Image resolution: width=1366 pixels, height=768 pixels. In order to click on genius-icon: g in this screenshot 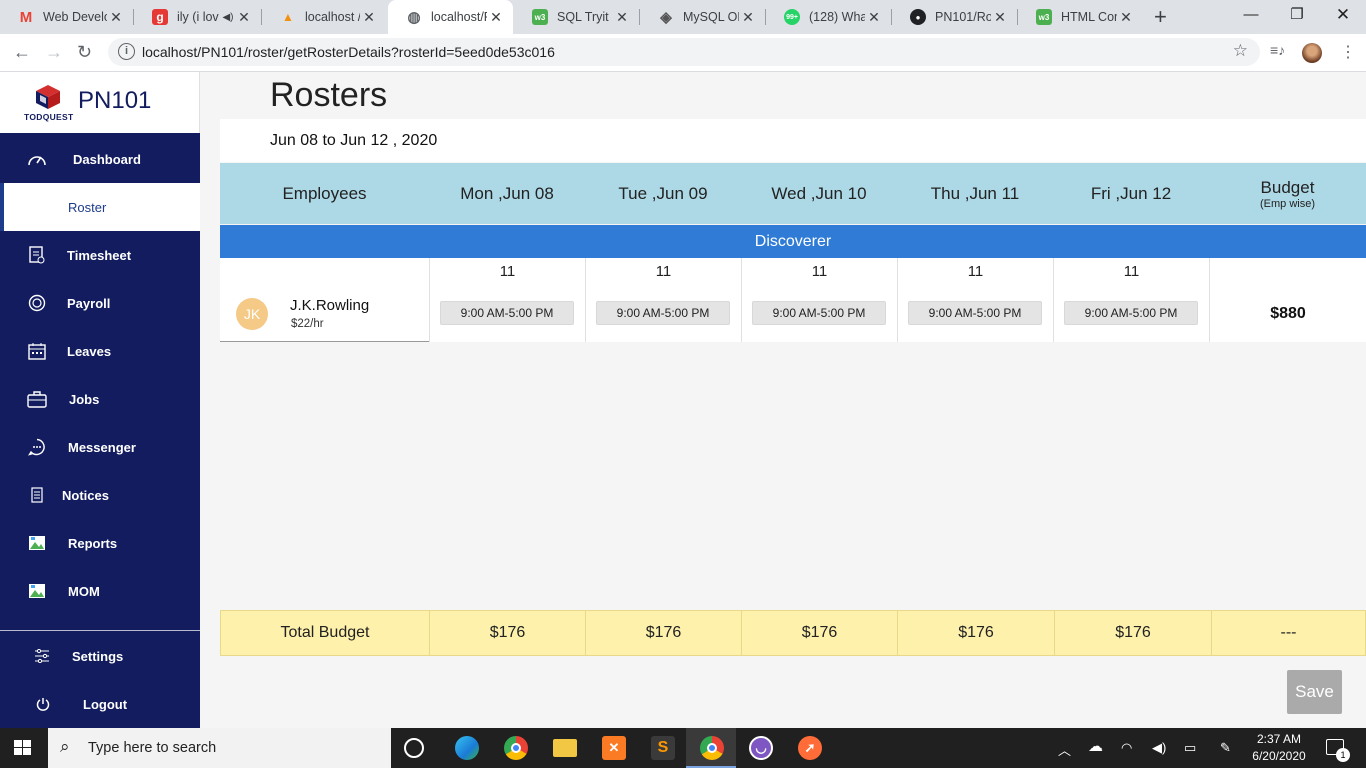, I will do `click(160, 17)`.